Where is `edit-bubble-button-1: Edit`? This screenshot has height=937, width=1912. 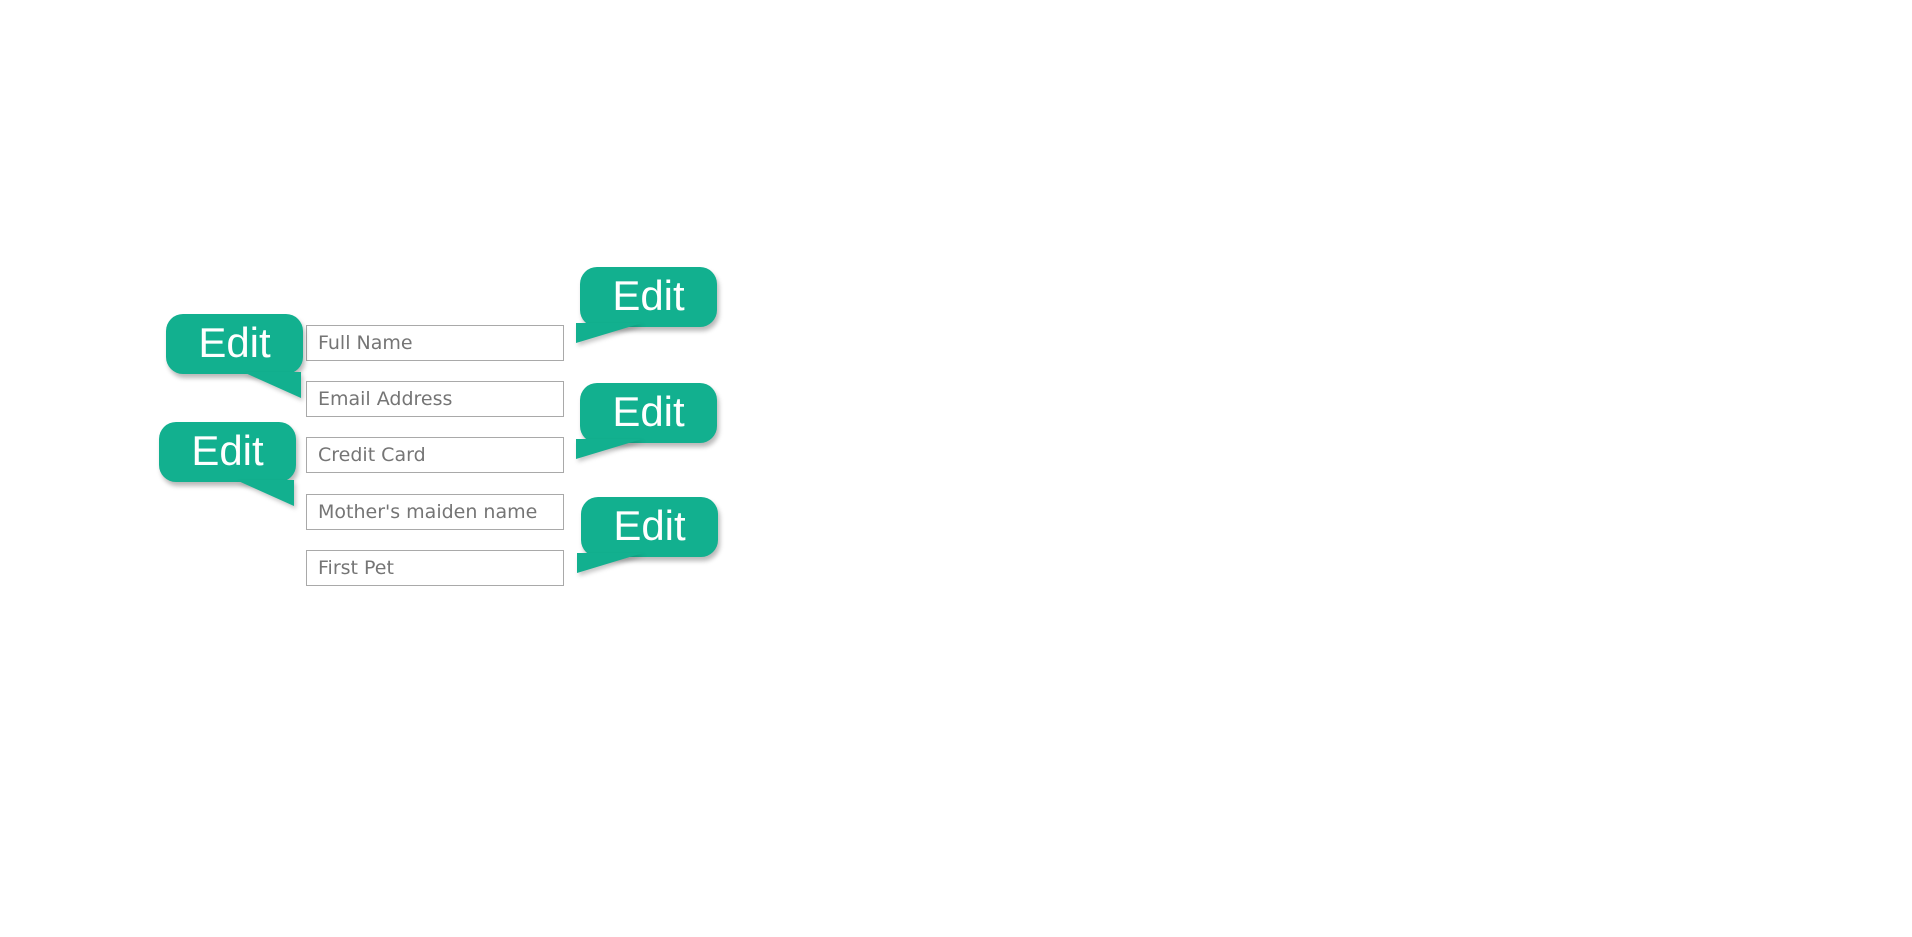
edit-bubble-button-1: Edit is located at coordinates (646, 305).